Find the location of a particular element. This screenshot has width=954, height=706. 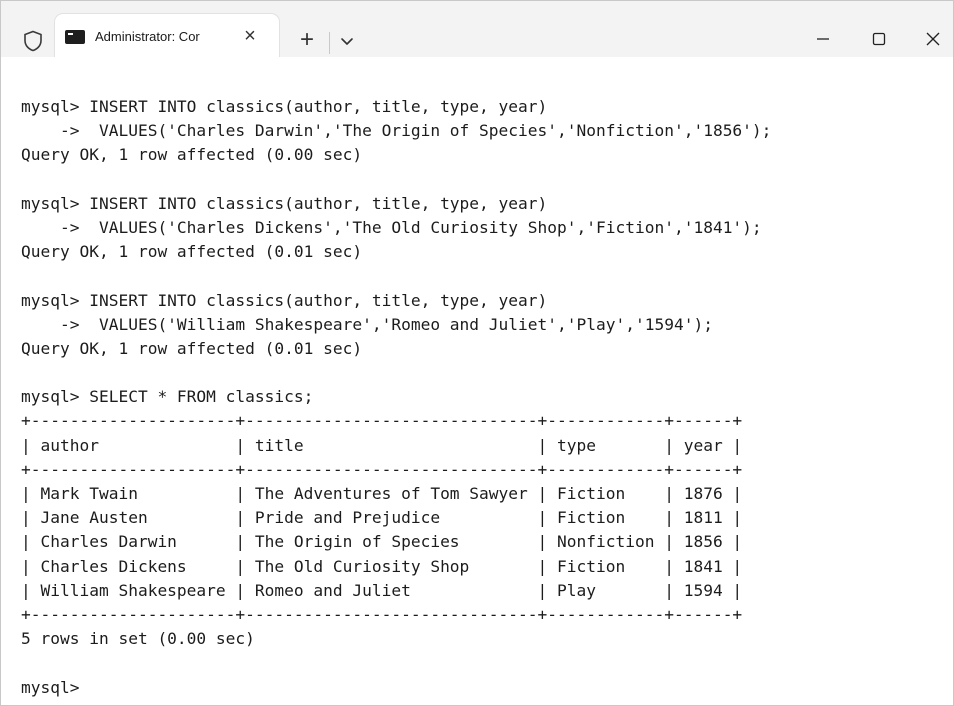

title-bar: Administrator: Cor × + is located at coordinates (477, 29).